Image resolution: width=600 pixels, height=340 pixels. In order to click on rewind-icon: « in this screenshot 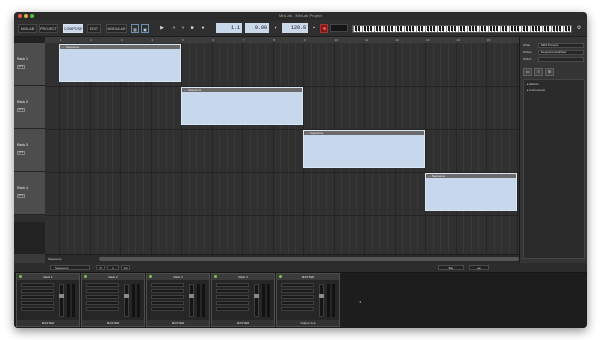, I will do `click(174, 28)`.